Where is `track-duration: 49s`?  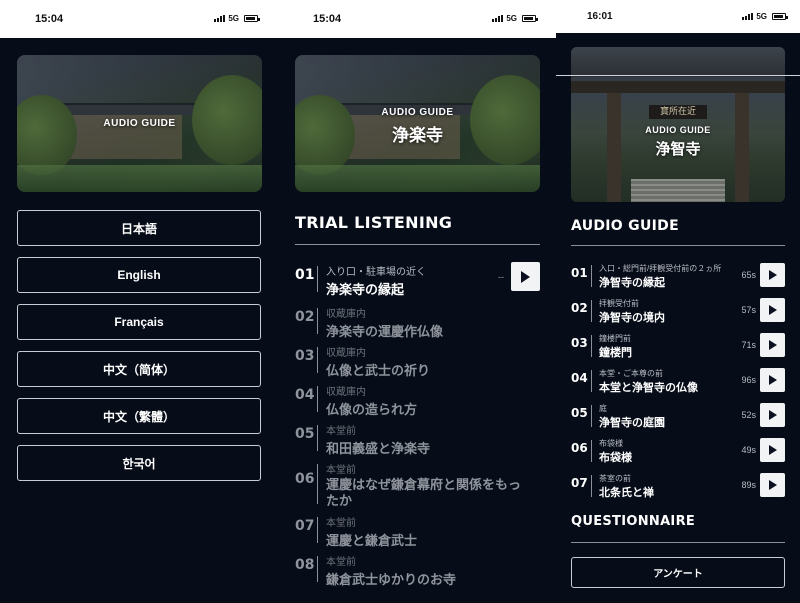 track-duration: 49s is located at coordinates (748, 450).